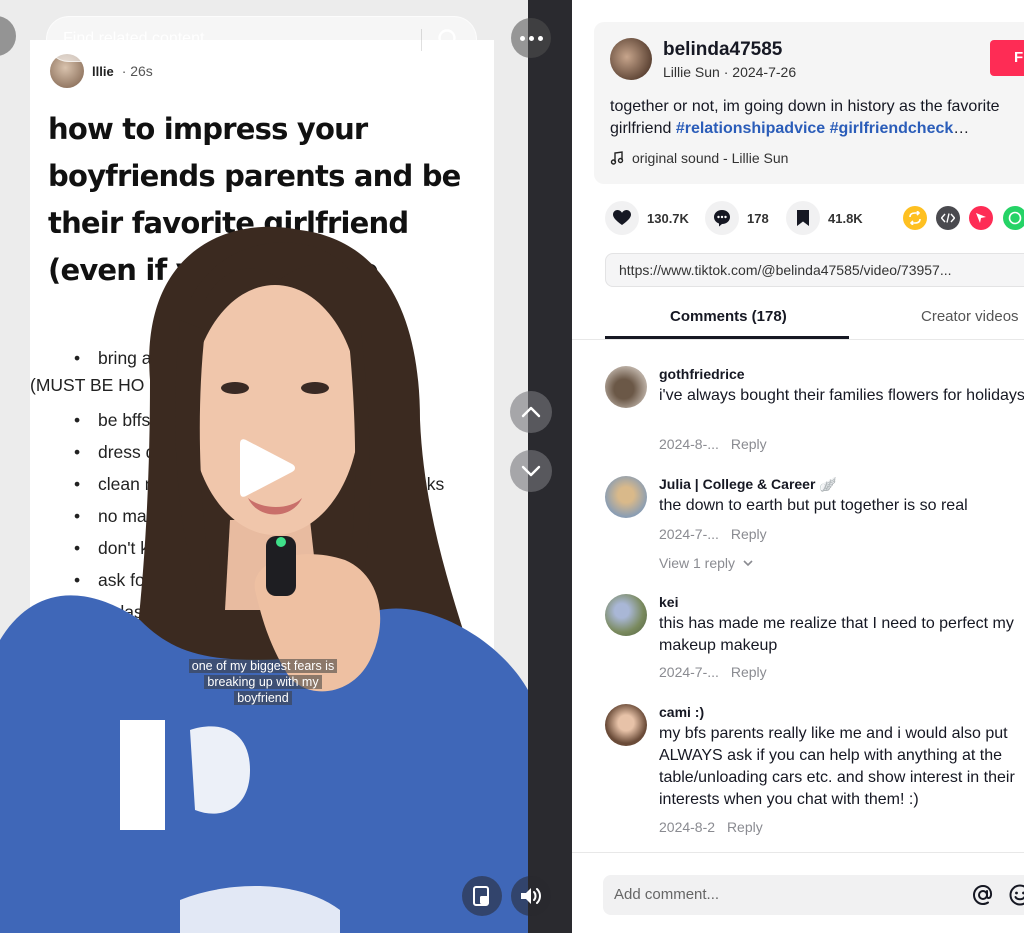 The width and height of the screenshot is (1024, 933). Describe the element at coordinates (970, 316) in the screenshot. I see `tab-creator-videos: Creator videos` at that location.